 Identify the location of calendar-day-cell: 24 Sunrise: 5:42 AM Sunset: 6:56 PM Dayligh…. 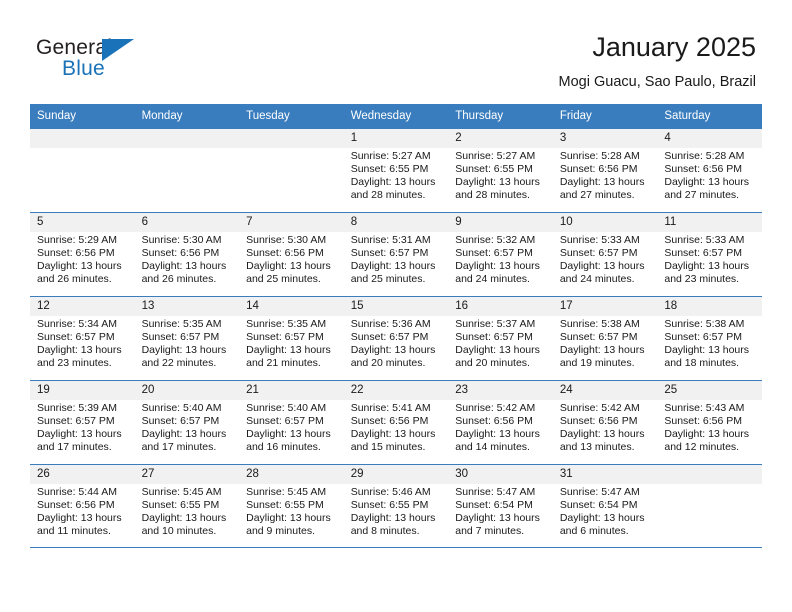
(605, 422).